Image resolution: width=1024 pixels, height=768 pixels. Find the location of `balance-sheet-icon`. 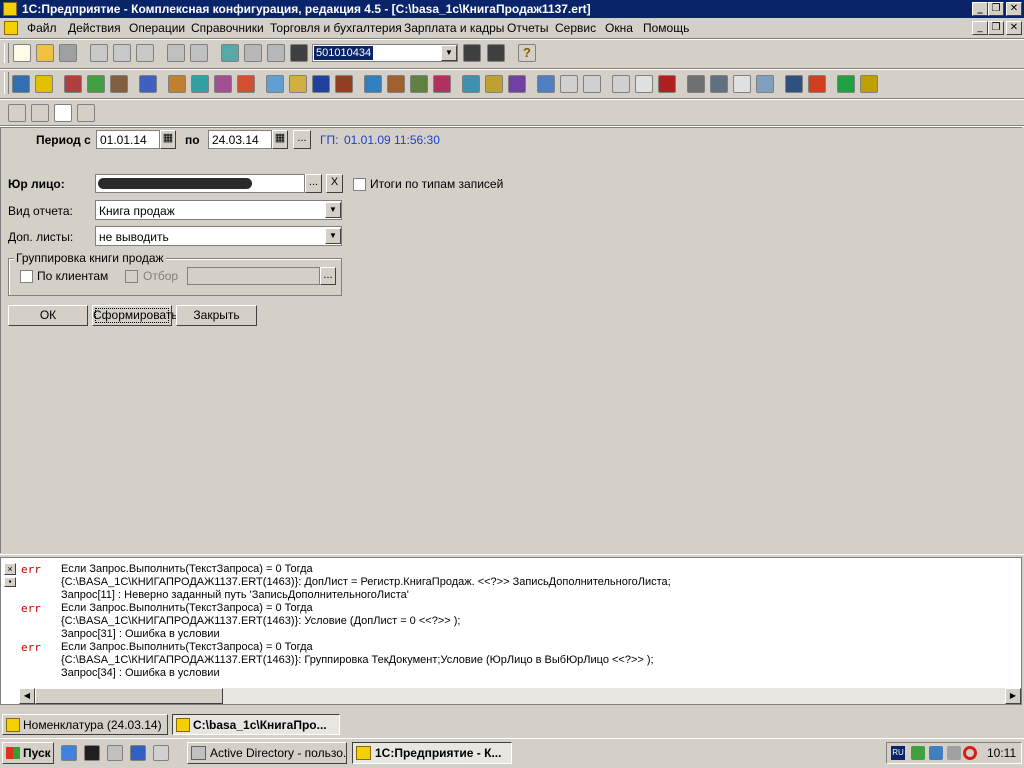

balance-sheet-icon is located at coordinates (696, 84).